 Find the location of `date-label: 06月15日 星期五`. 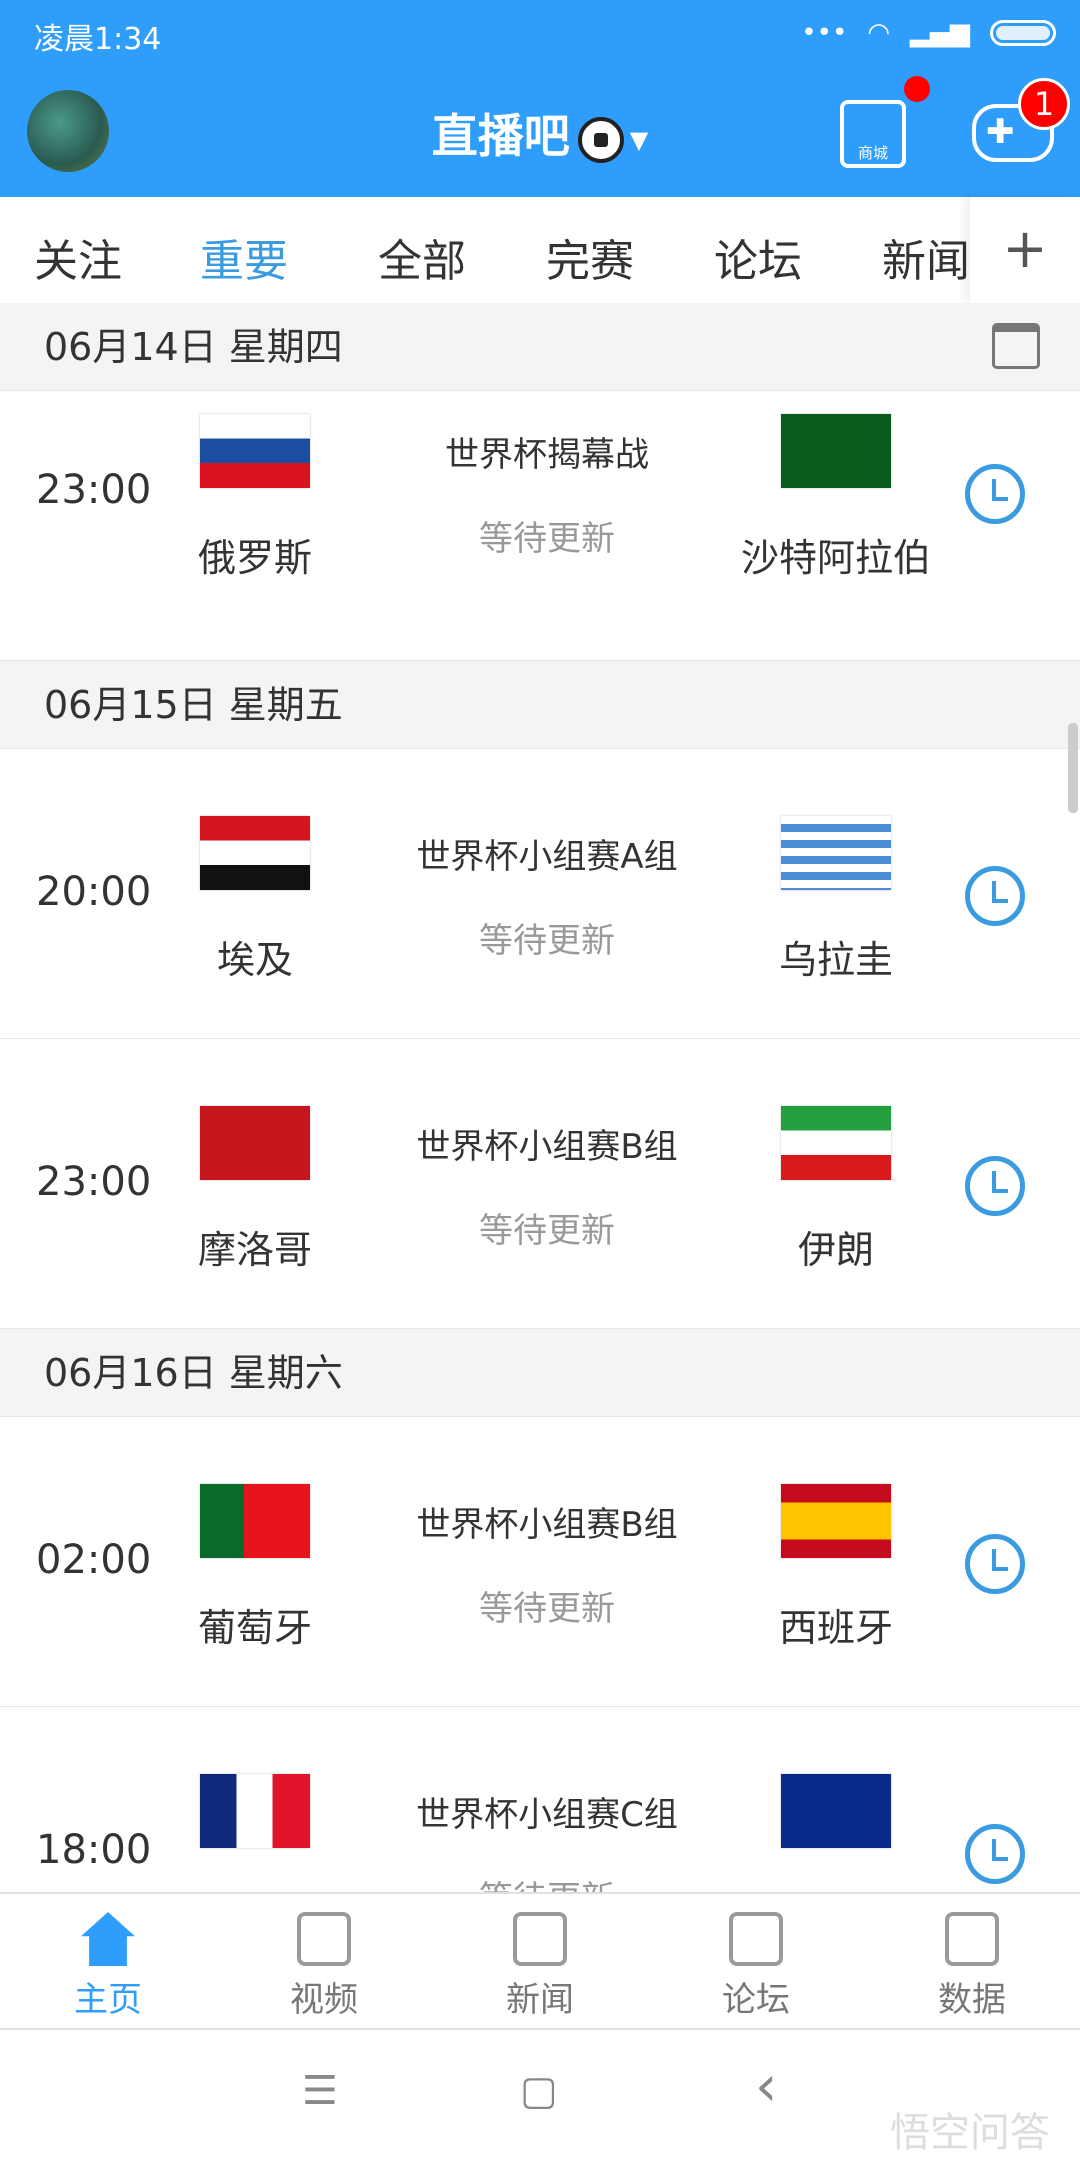

date-label: 06月15日 星期五 is located at coordinates (193, 705).